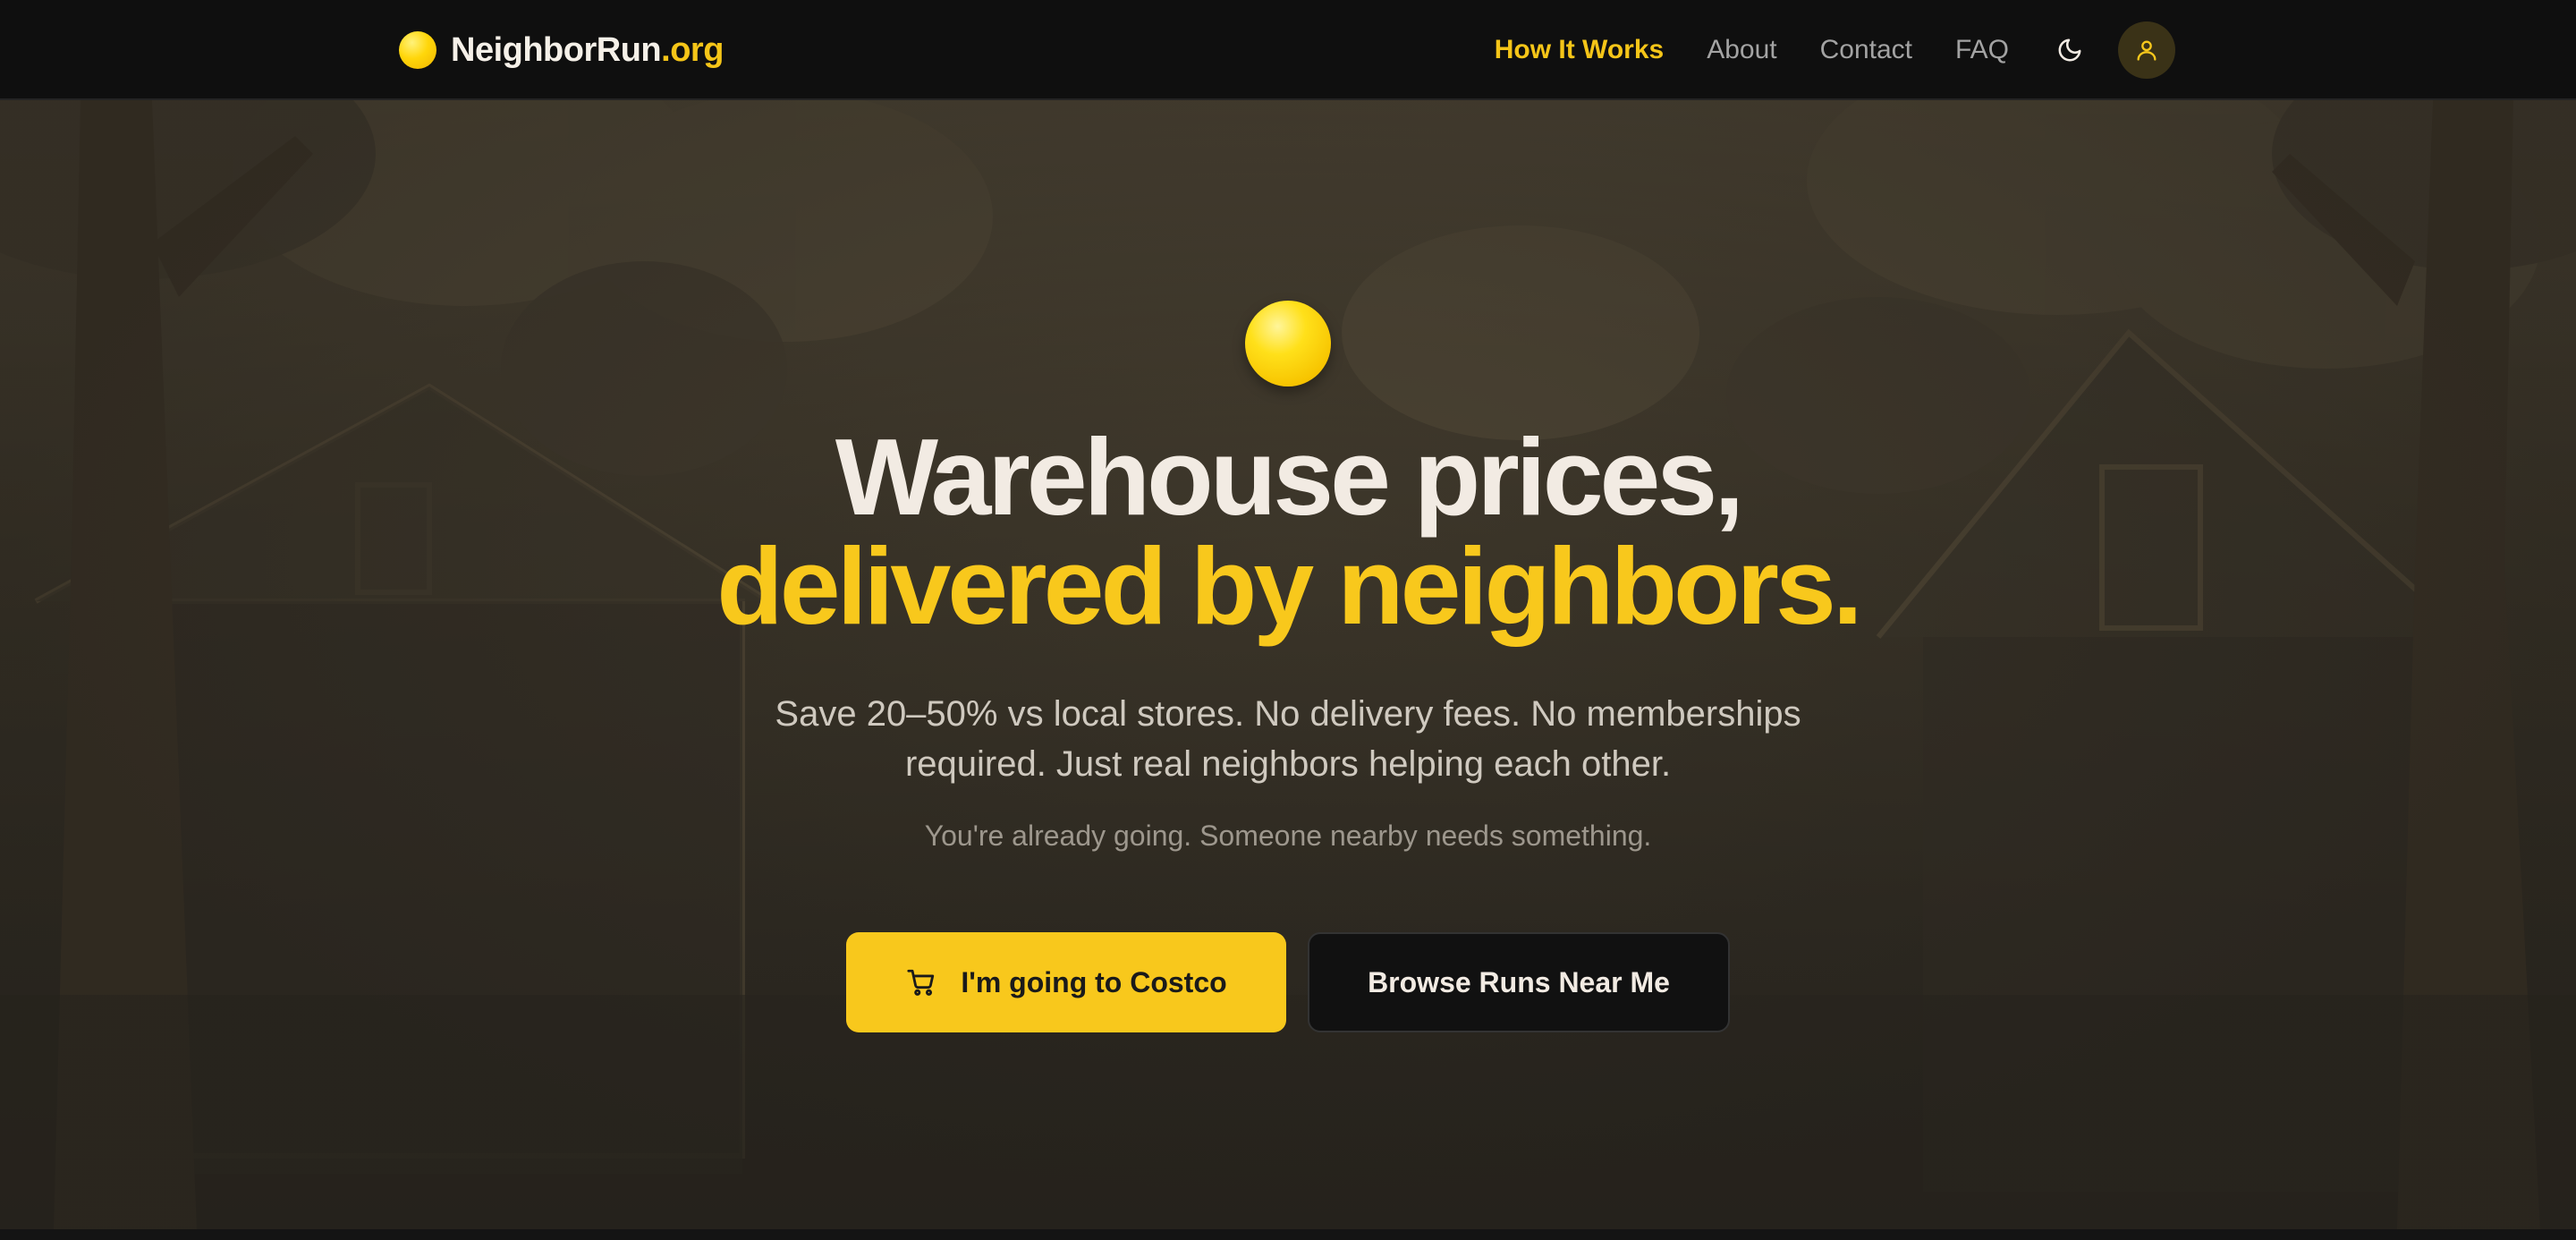  What do you see at coordinates (556, 49) in the screenshot?
I see `brand-name: NeighborRun` at bounding box center [556, 49].